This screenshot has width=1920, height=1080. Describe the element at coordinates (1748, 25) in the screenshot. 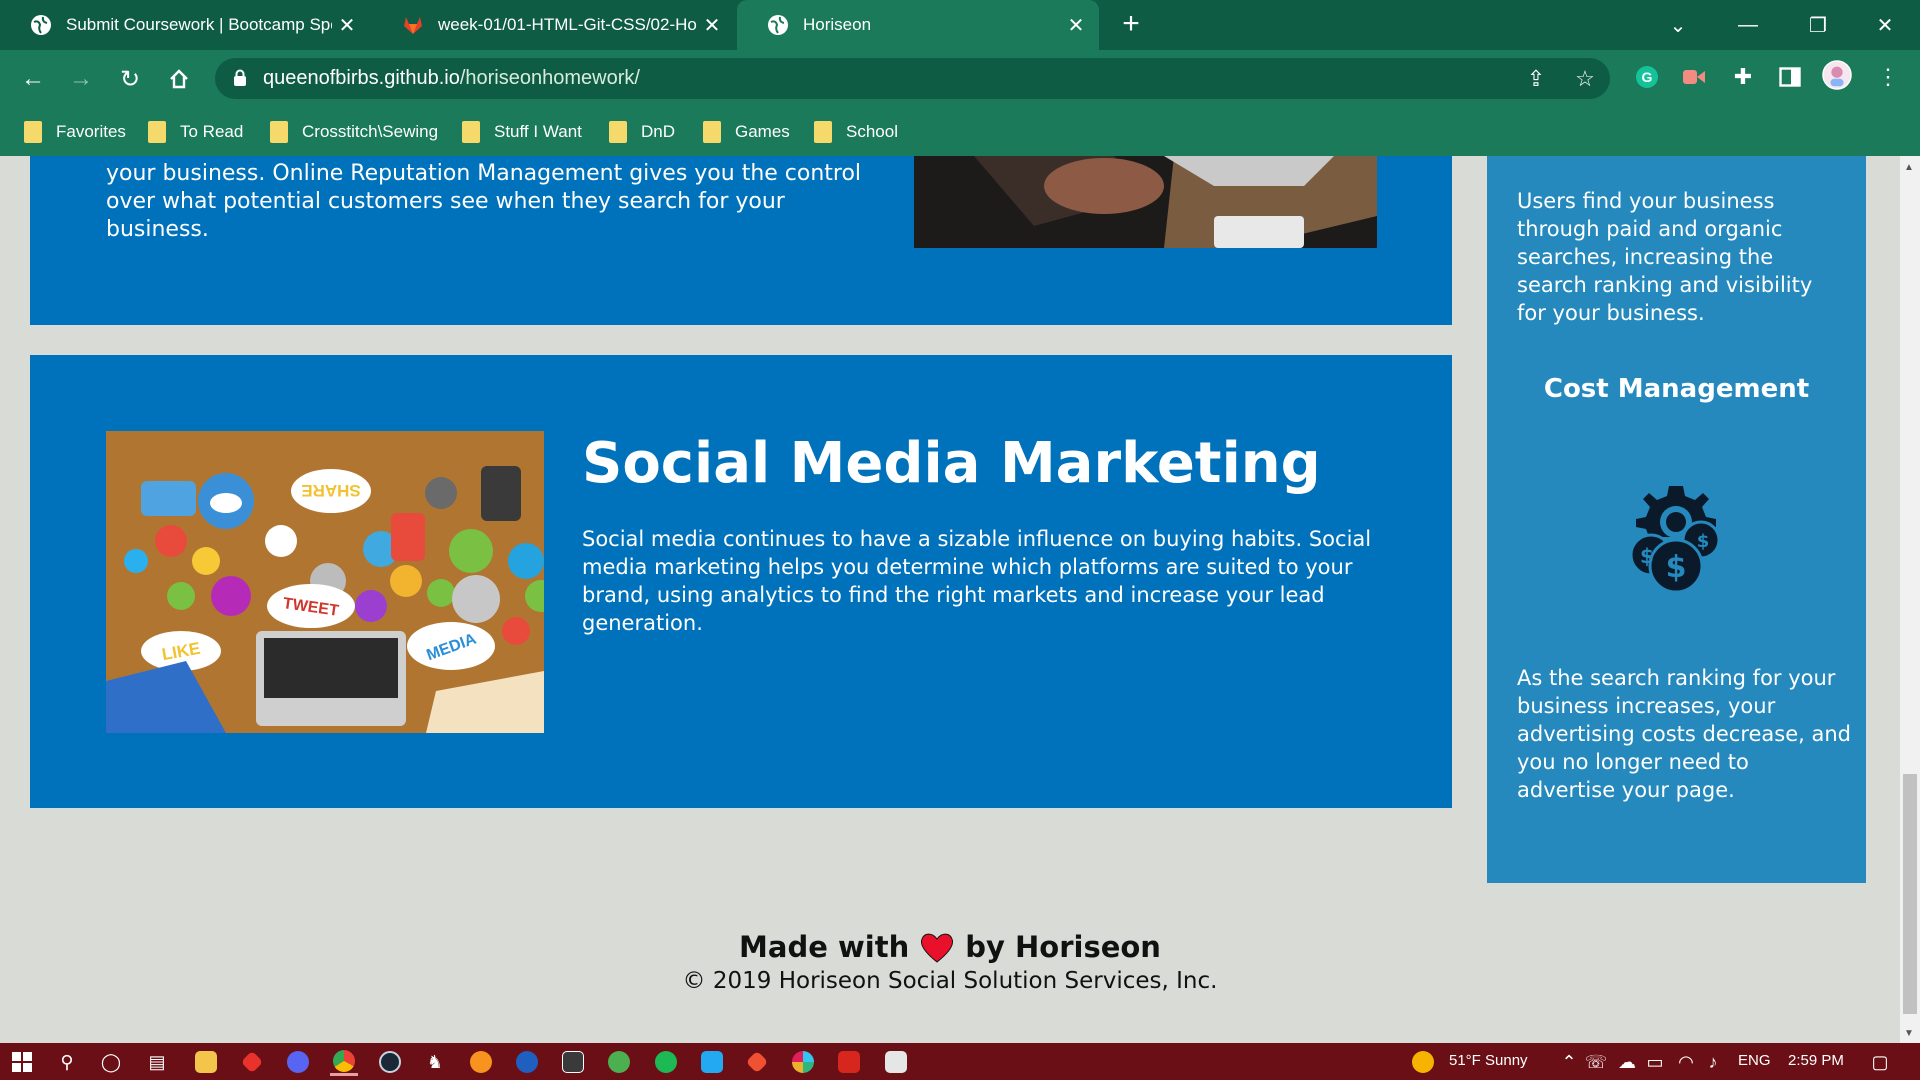

I see `minimize-button: —` at that location.